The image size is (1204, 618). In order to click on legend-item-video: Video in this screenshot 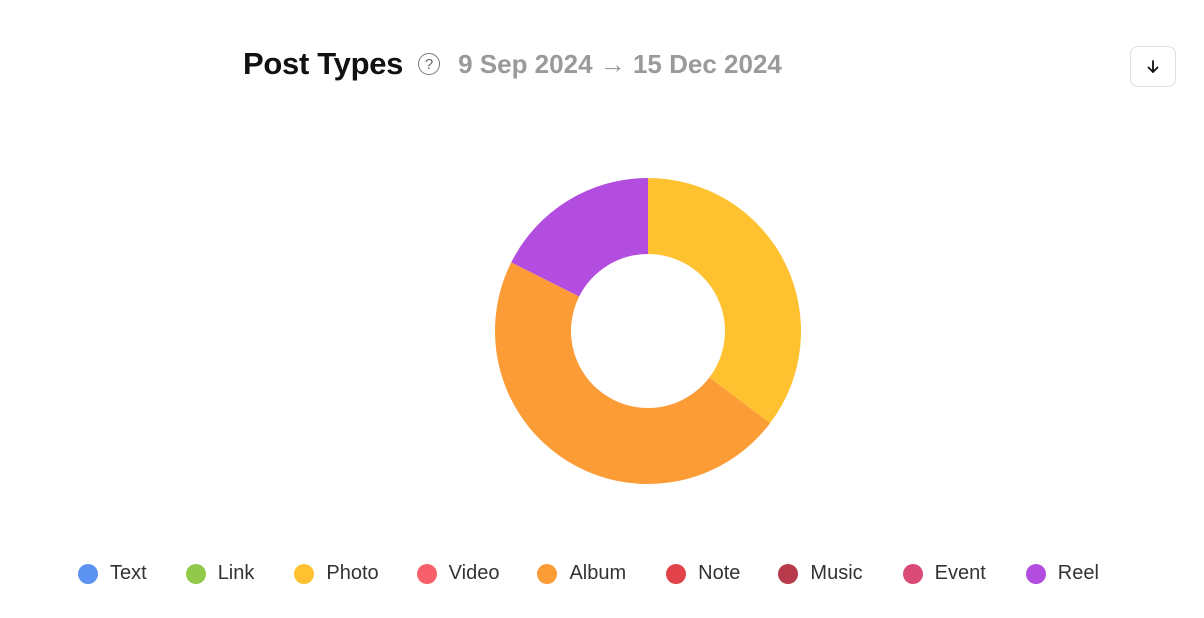, I will do `click(458, 573)`.